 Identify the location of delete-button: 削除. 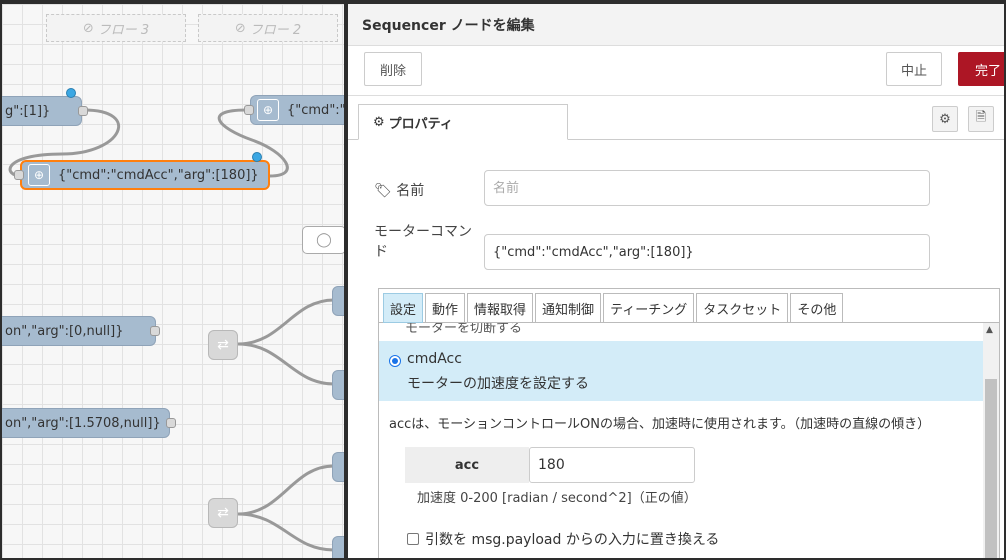
(393, 69).